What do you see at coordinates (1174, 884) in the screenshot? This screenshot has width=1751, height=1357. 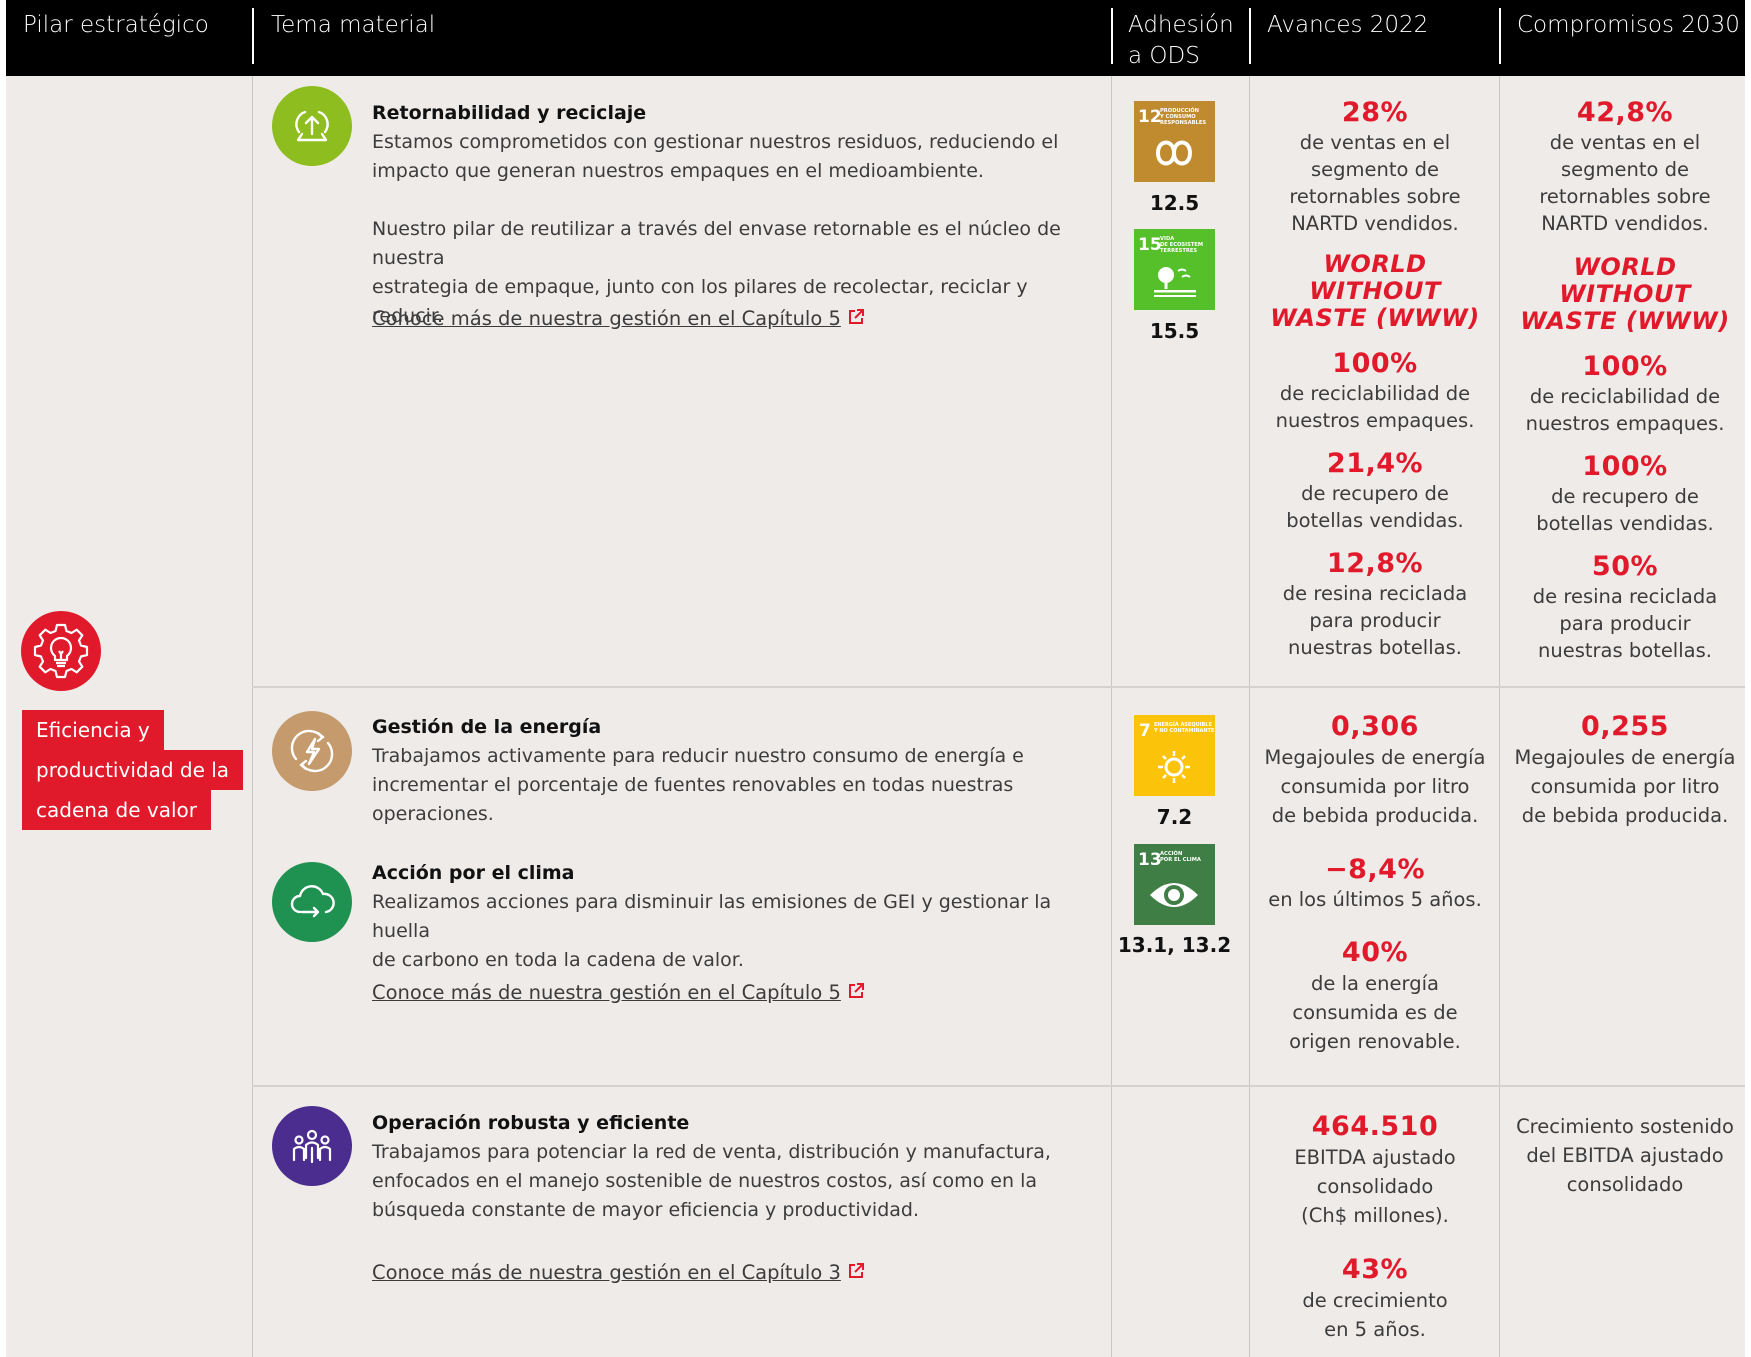 I see `ods-13-icon: 13 ACCIÓN POR EL CLIMA` at bounding box center [1174, 884].